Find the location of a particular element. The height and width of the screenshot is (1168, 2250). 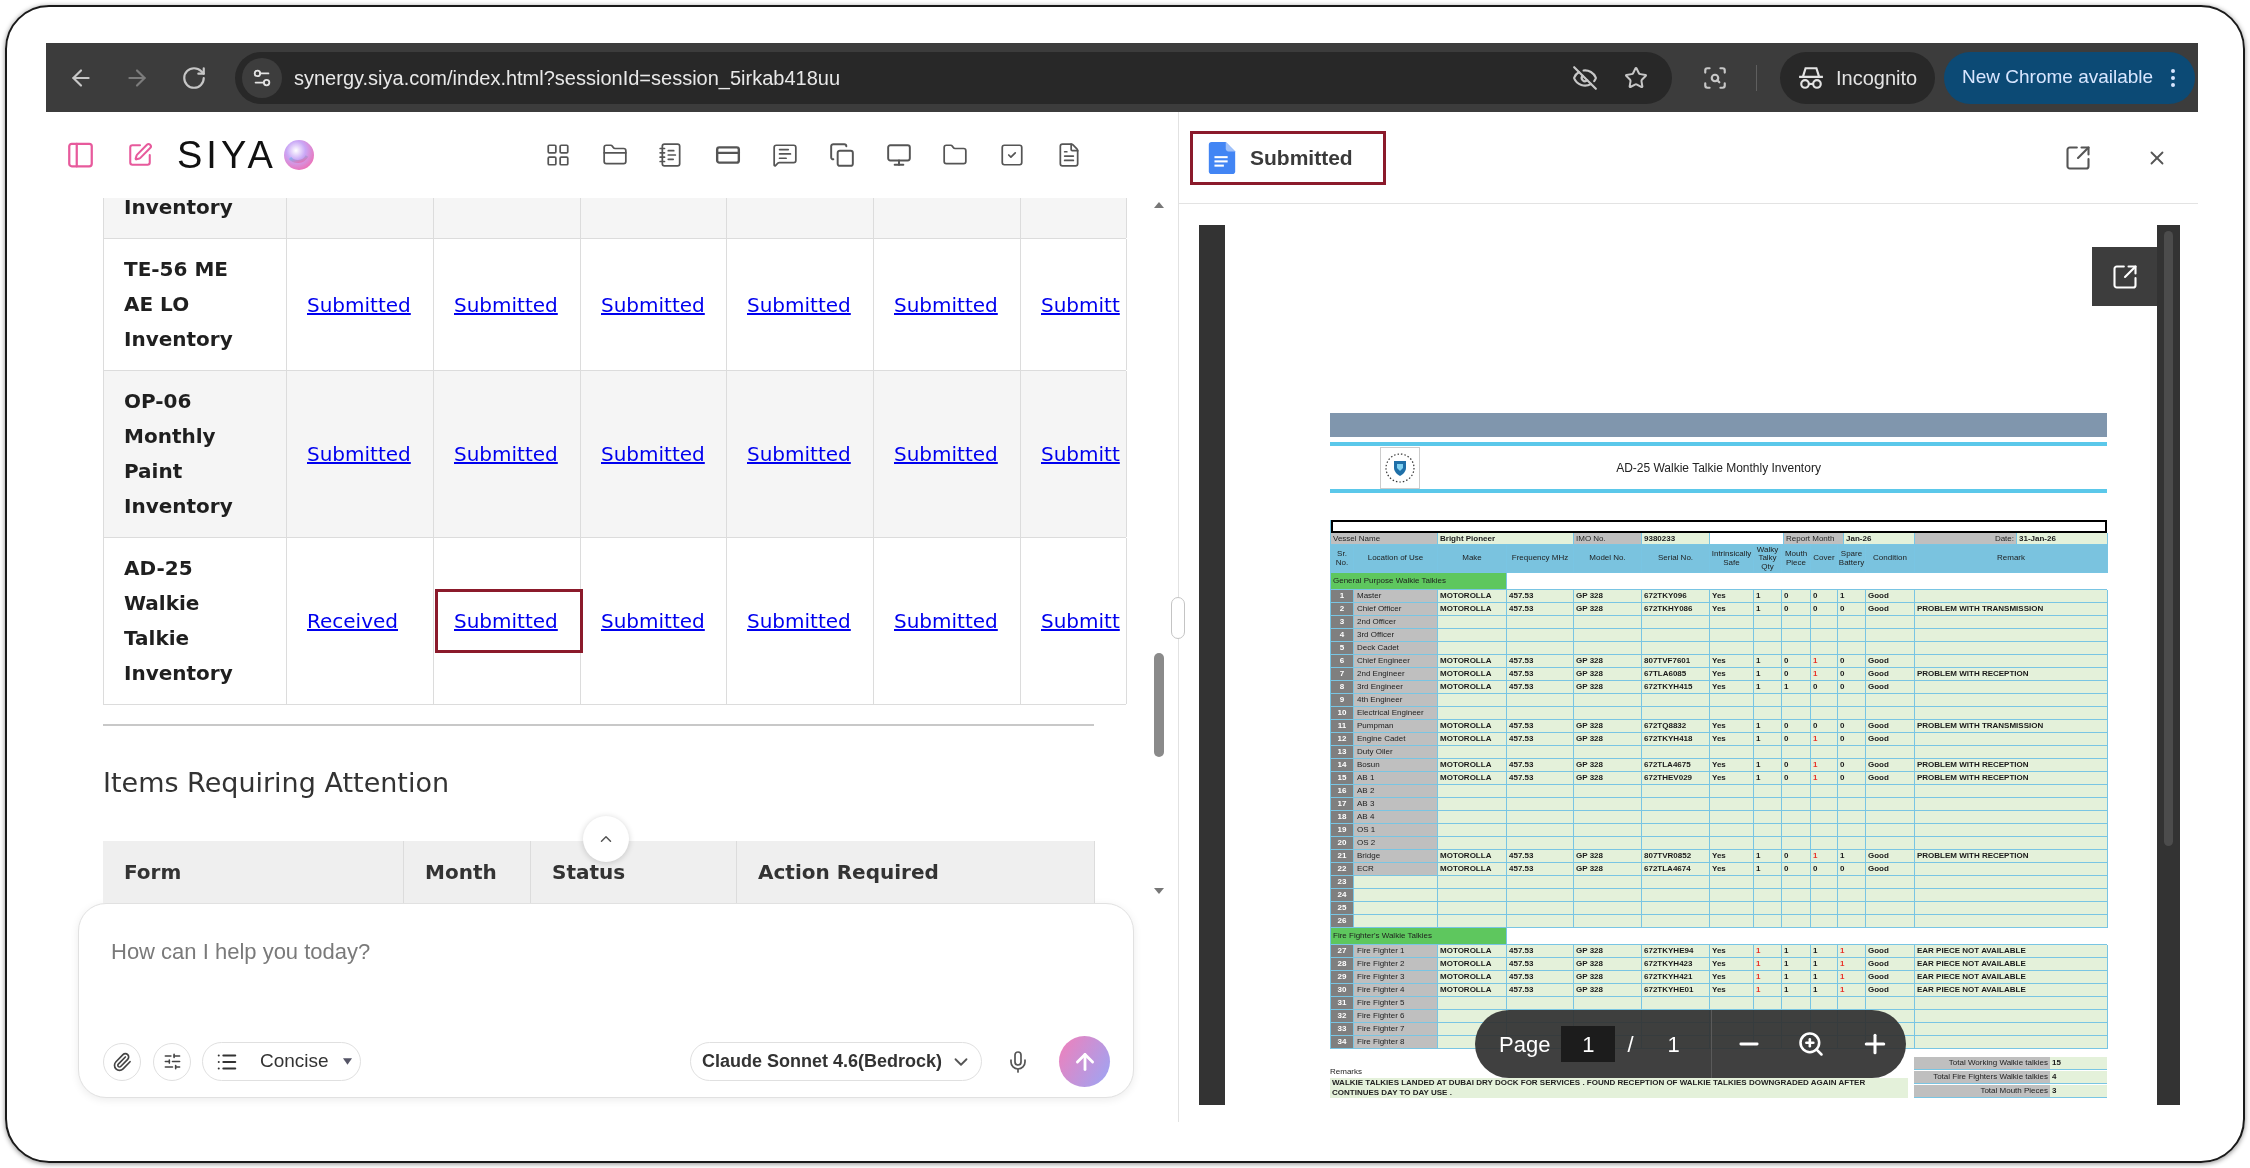

location-cell: AB 2 is located at coordinates (1396, 791).